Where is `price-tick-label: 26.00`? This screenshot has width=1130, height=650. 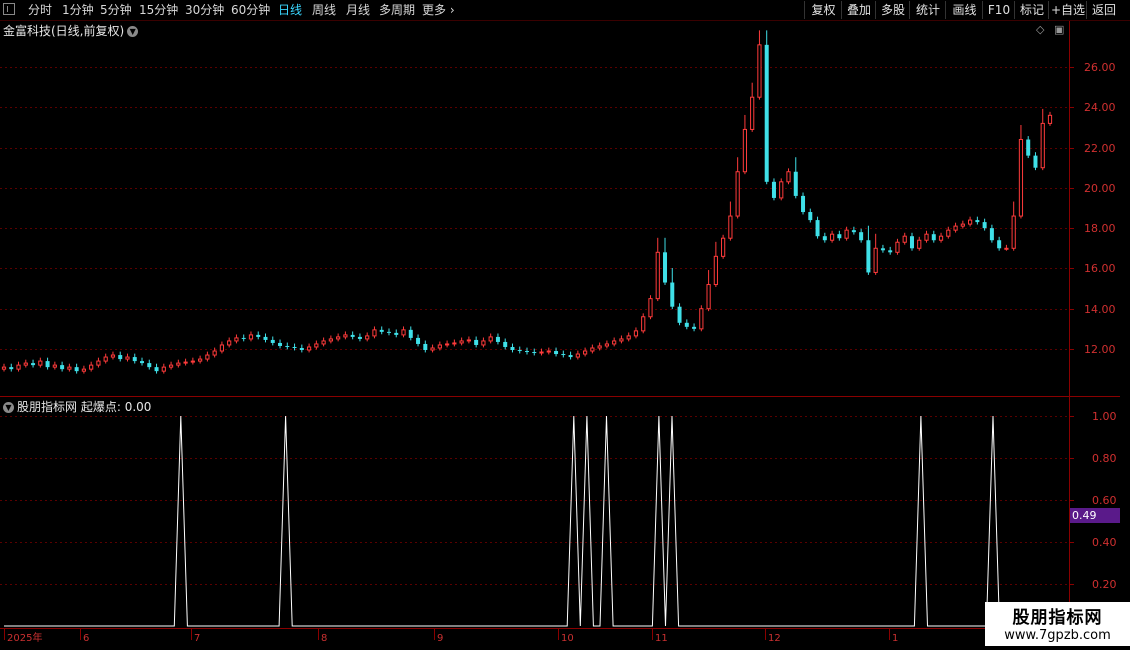
price-tick-label: 26.00 is located at coordinates (1100, 67).